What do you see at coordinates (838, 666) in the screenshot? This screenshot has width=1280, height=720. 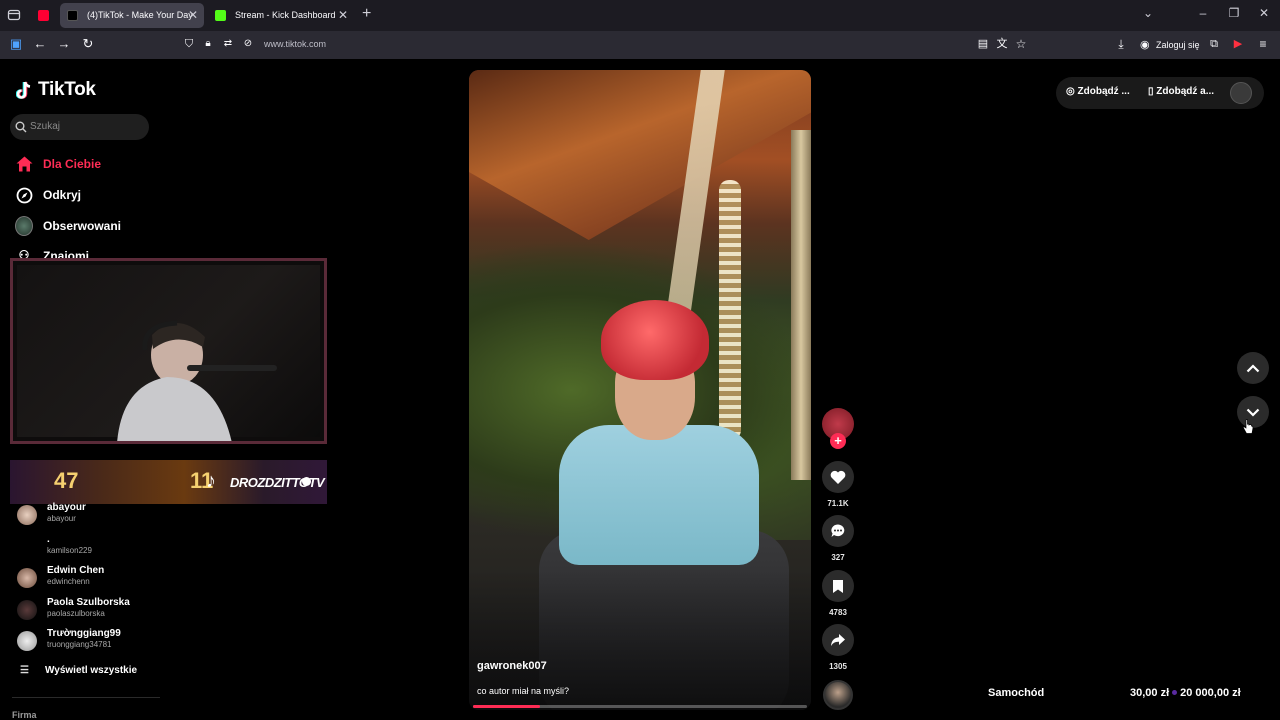 I see `share-count: 1305` at bounding box center [838, 666].